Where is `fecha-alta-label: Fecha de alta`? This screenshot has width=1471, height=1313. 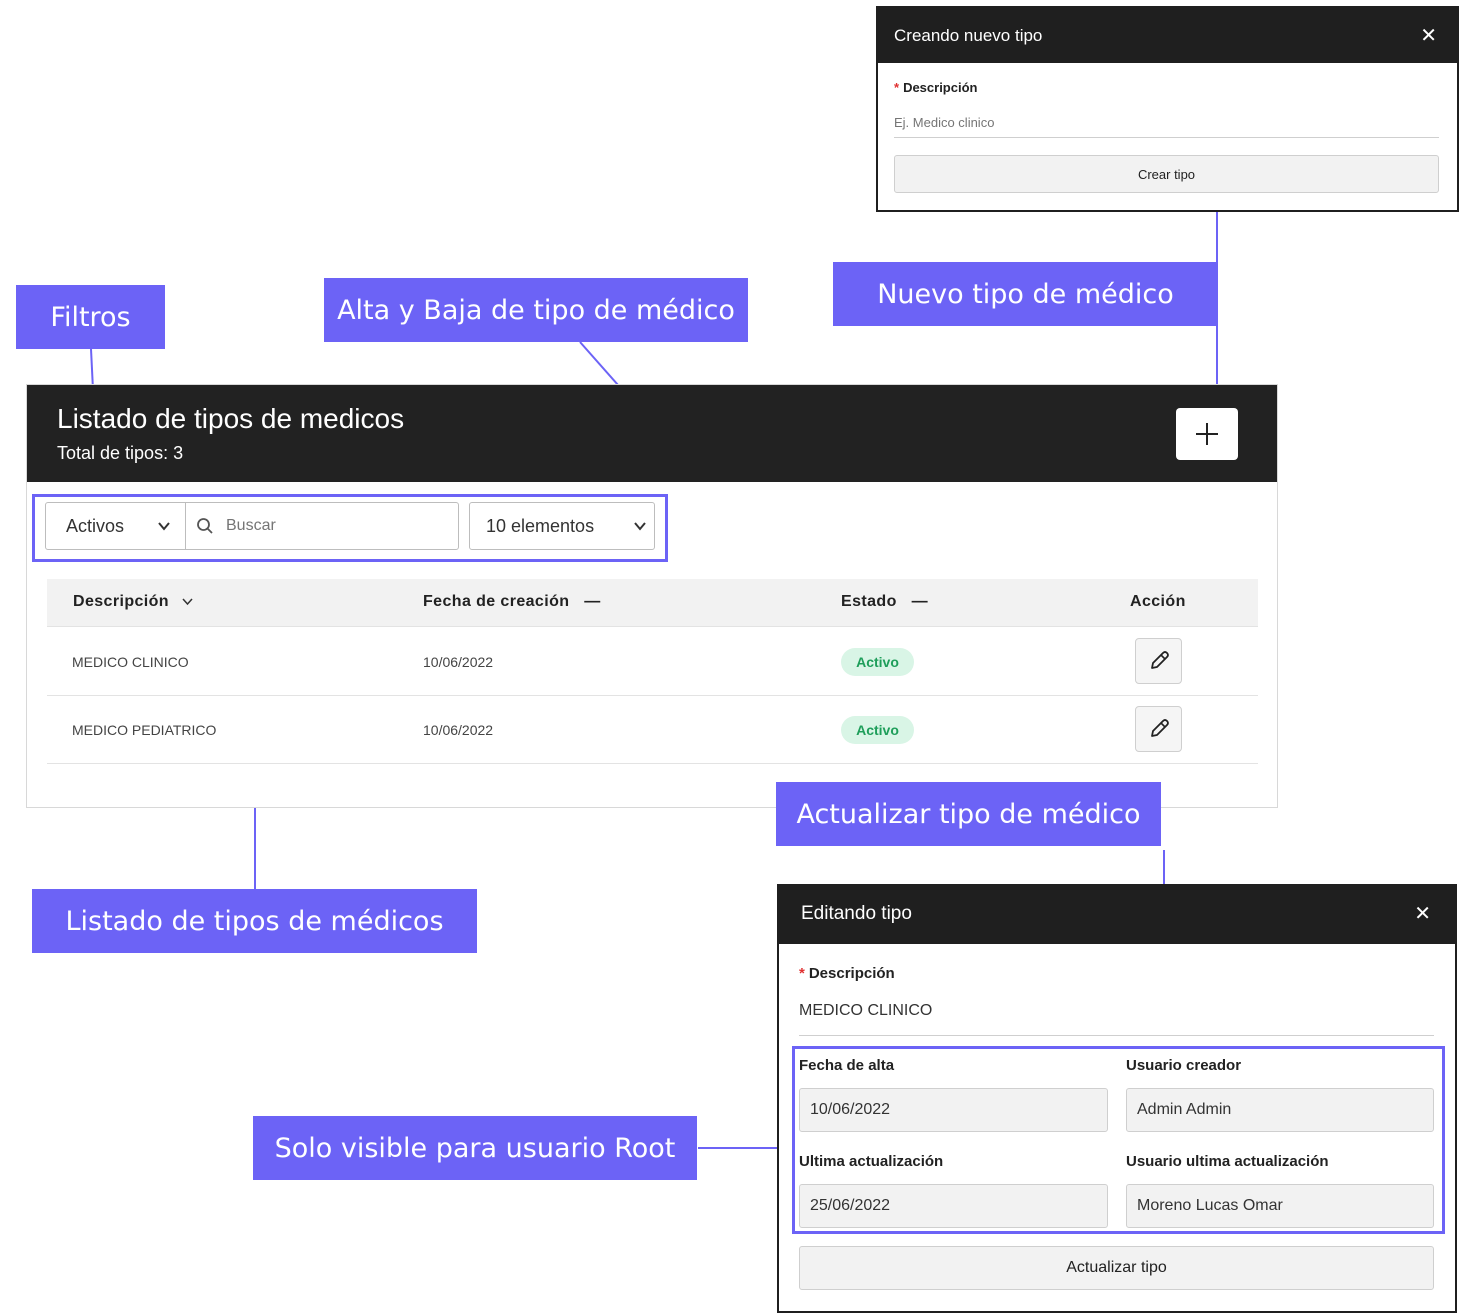 fecha-alta-label: Fecha de alta is located at coordinates (847, 1065).